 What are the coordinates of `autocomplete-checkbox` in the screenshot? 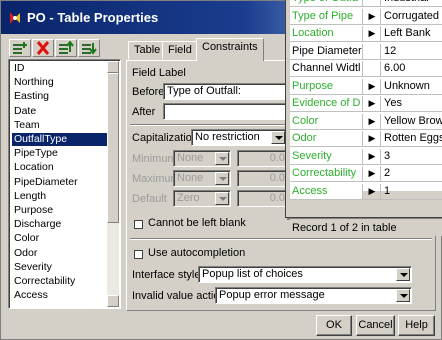 It's located at (138, 254).